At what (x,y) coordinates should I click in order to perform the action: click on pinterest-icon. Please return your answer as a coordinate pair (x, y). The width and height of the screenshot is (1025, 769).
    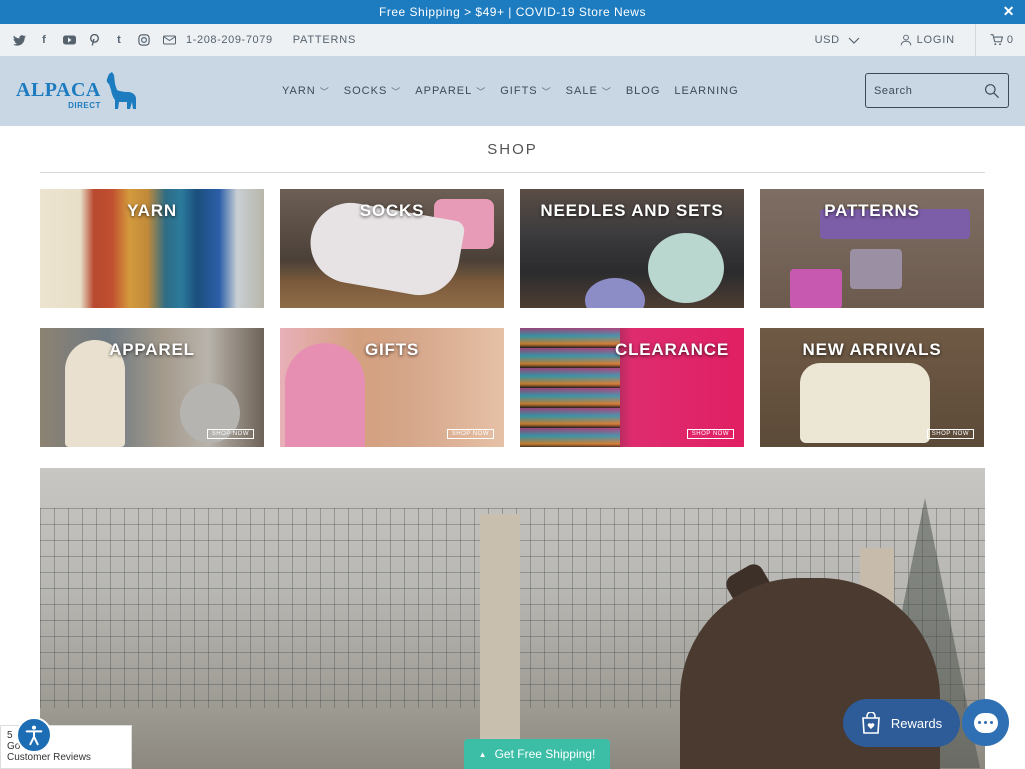
    Looking at the image, I should click on (94, 40).